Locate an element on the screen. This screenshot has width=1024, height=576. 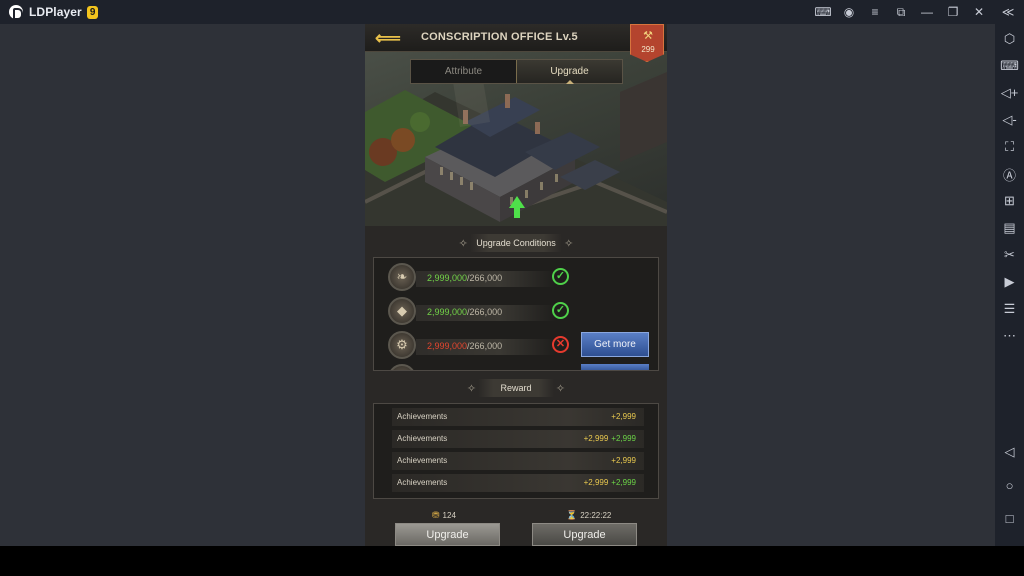
tab-bar: Attribute Upgrade is located at coordinates (516, 71).